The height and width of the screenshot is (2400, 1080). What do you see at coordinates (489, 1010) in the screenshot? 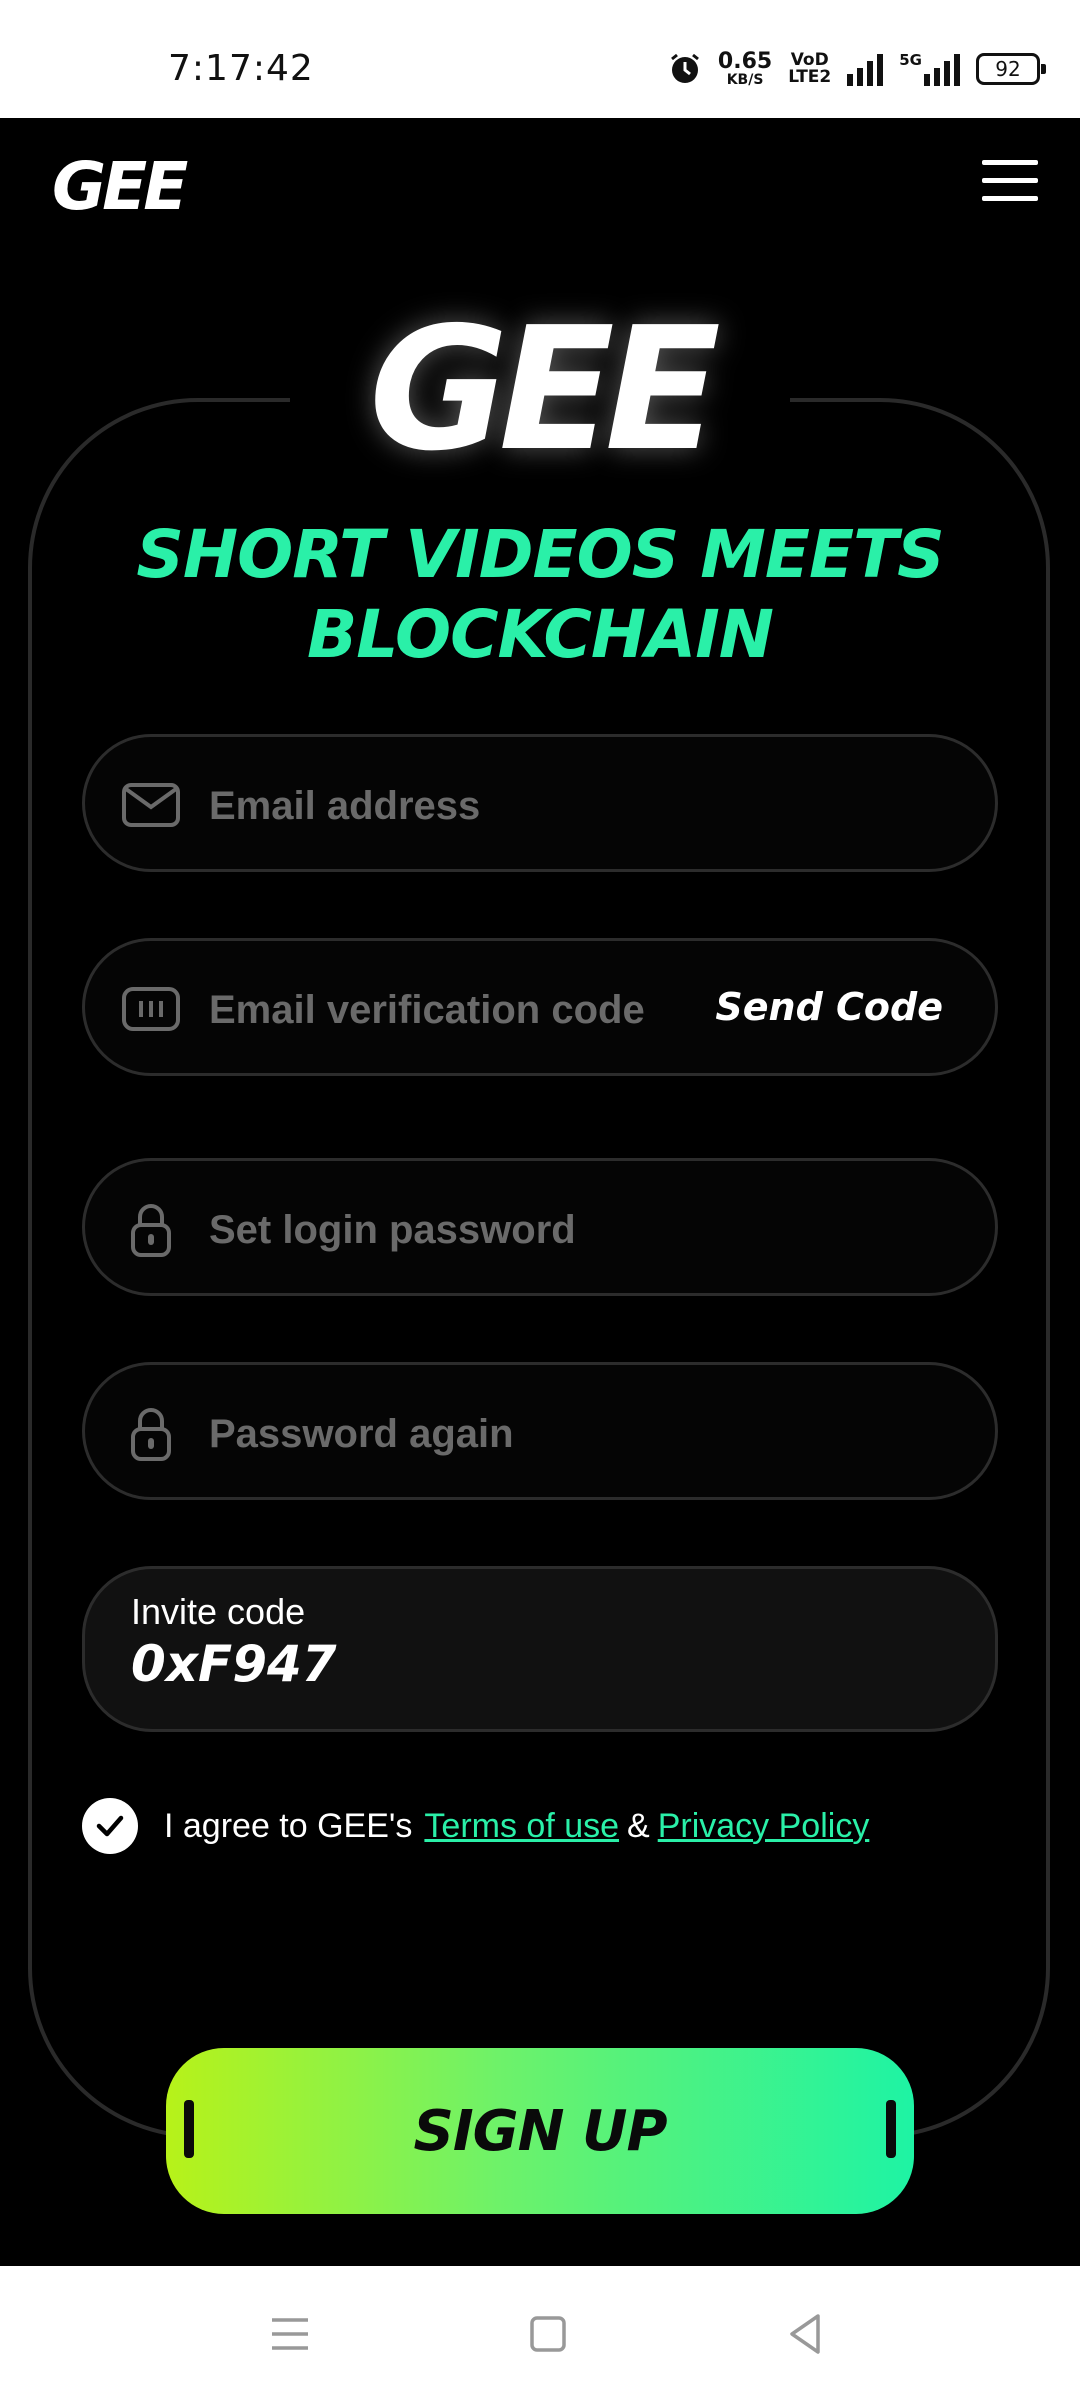
I see `verification-code-input` at bounding box center [489, 1010].